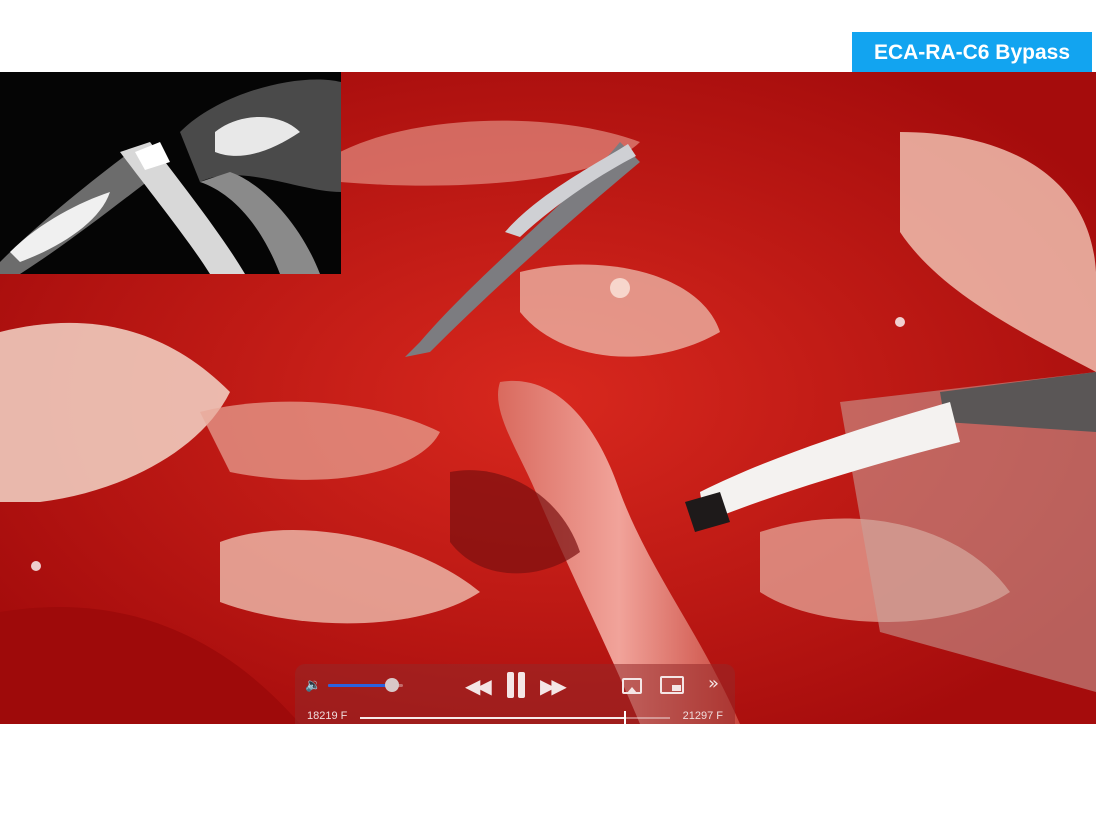  What do you see at coordinates (327, 716) in the screenshot?
I see `time-start: 18219 F` at bounding box center [327, 716].